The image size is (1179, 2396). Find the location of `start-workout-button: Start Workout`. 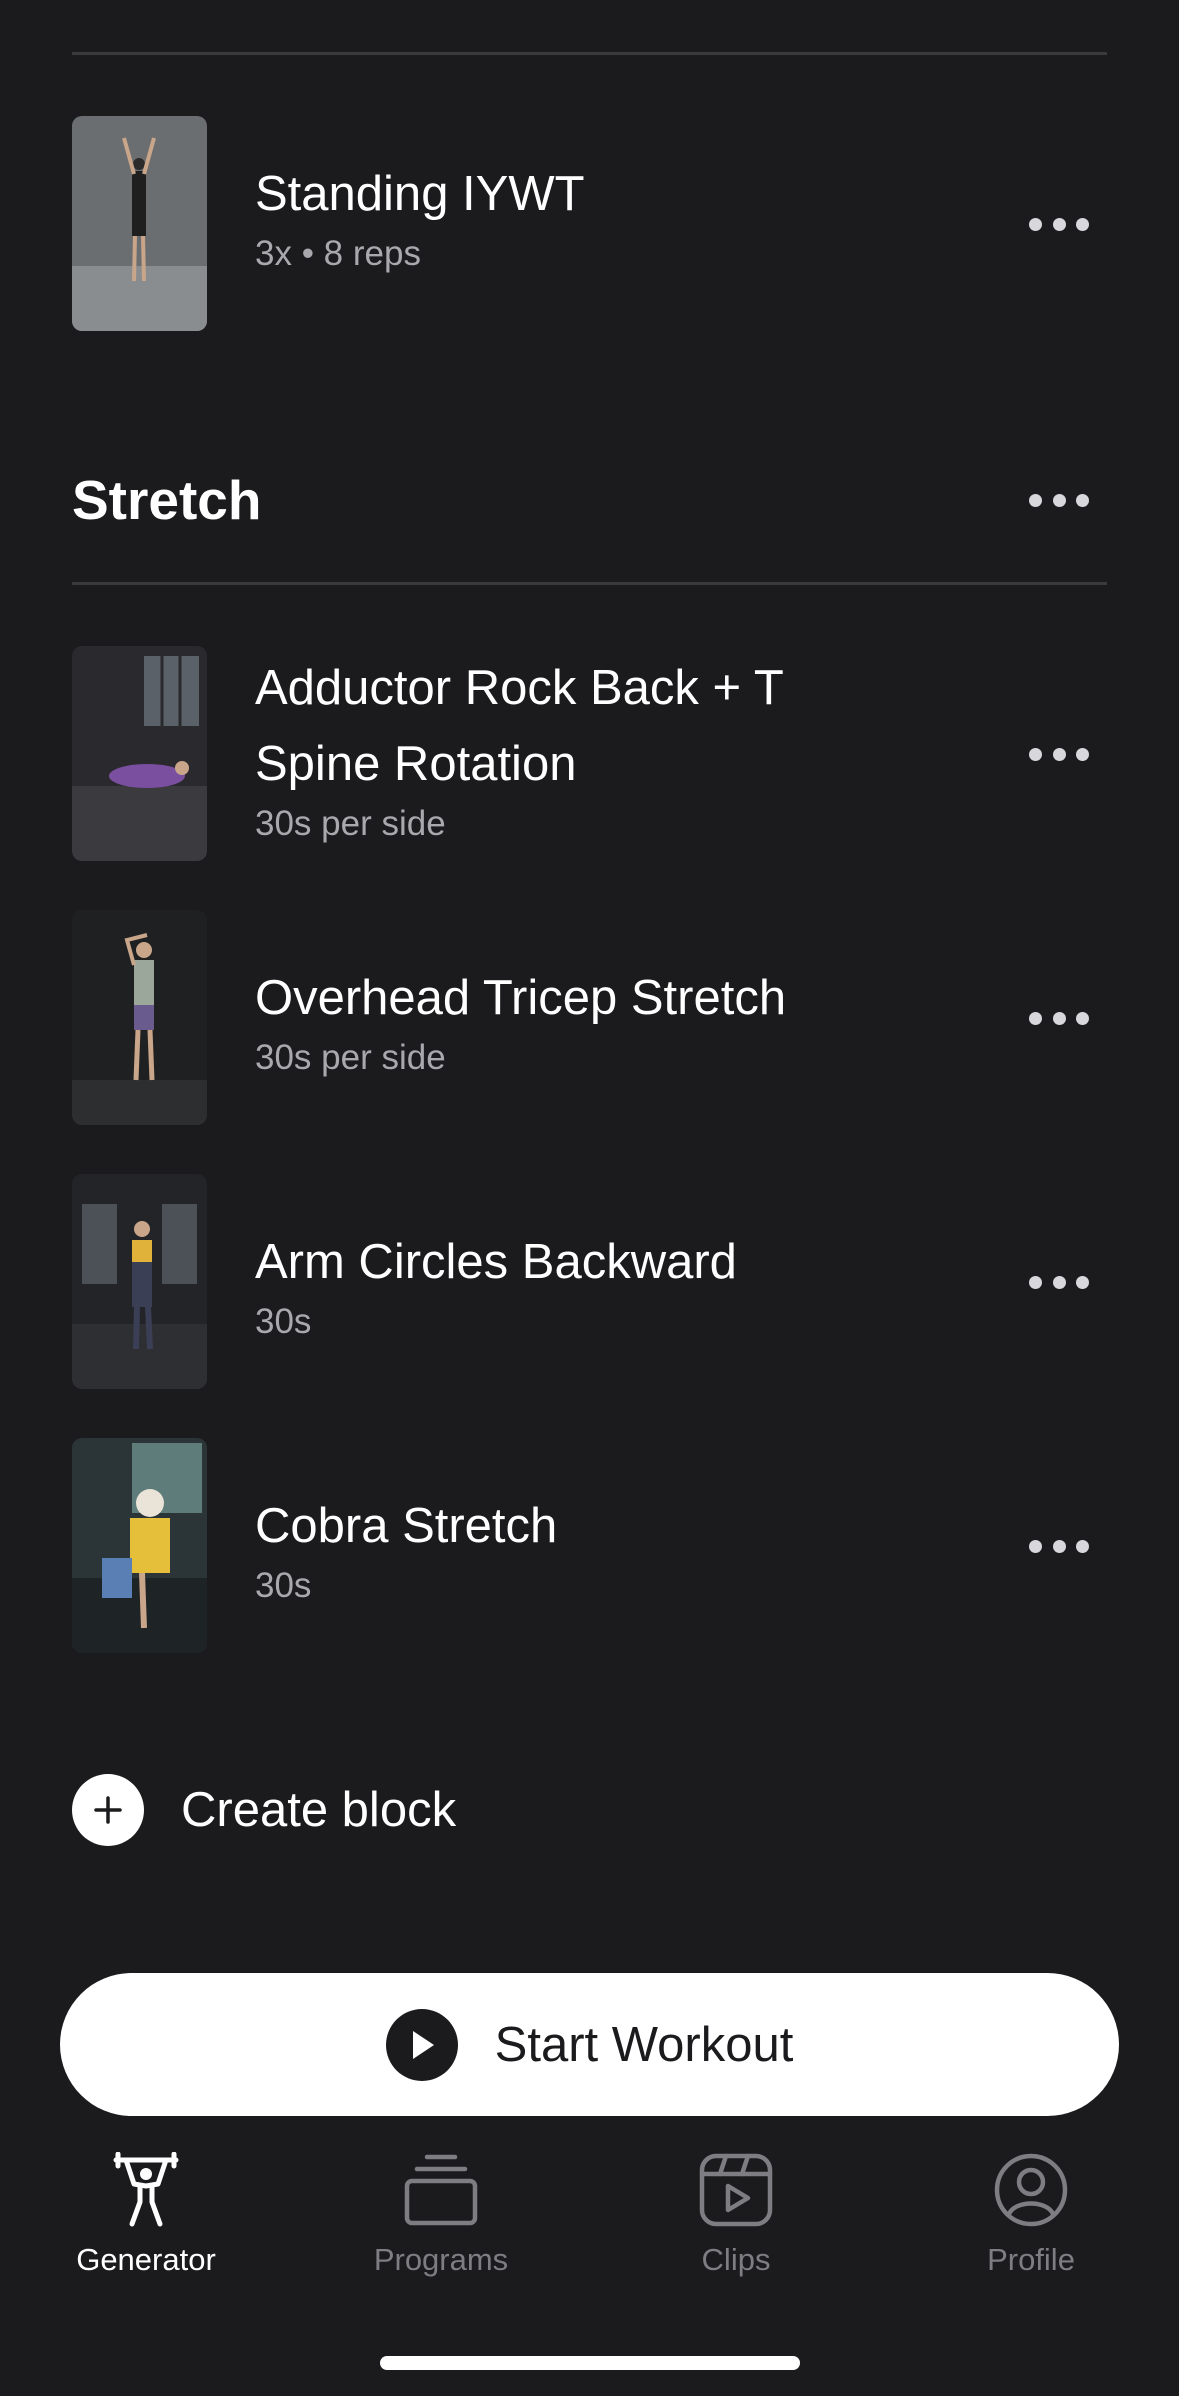

start-workout-button: Start Workout is located at coordinates (589, 2044).